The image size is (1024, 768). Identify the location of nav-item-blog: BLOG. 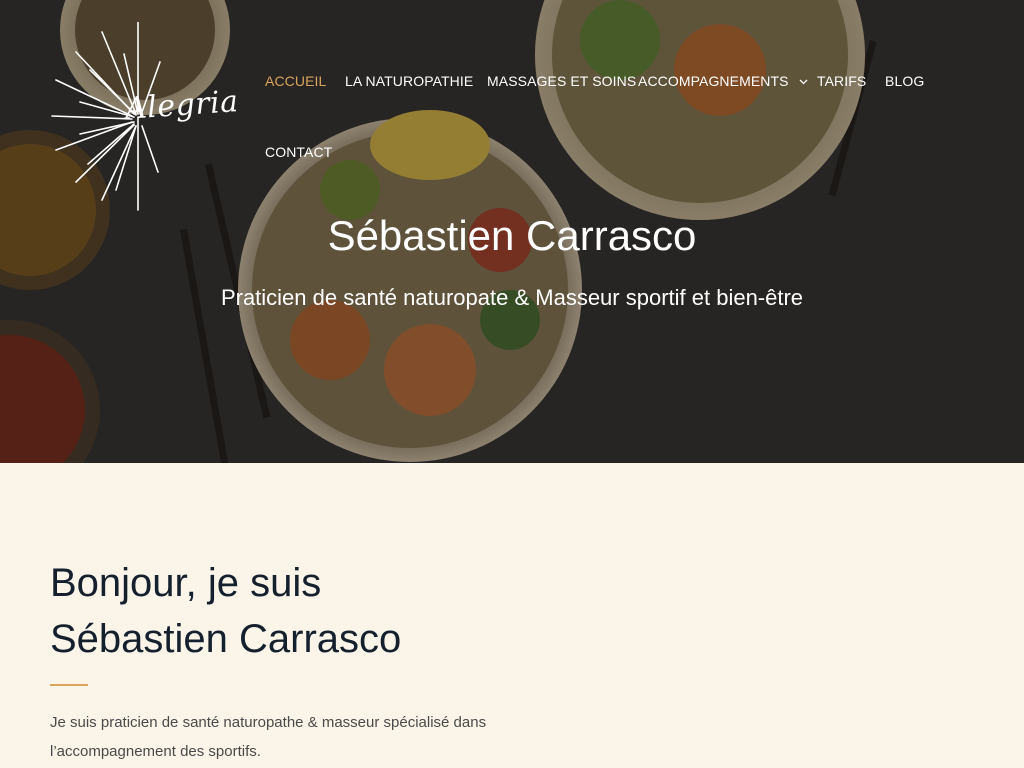
(904, 81).